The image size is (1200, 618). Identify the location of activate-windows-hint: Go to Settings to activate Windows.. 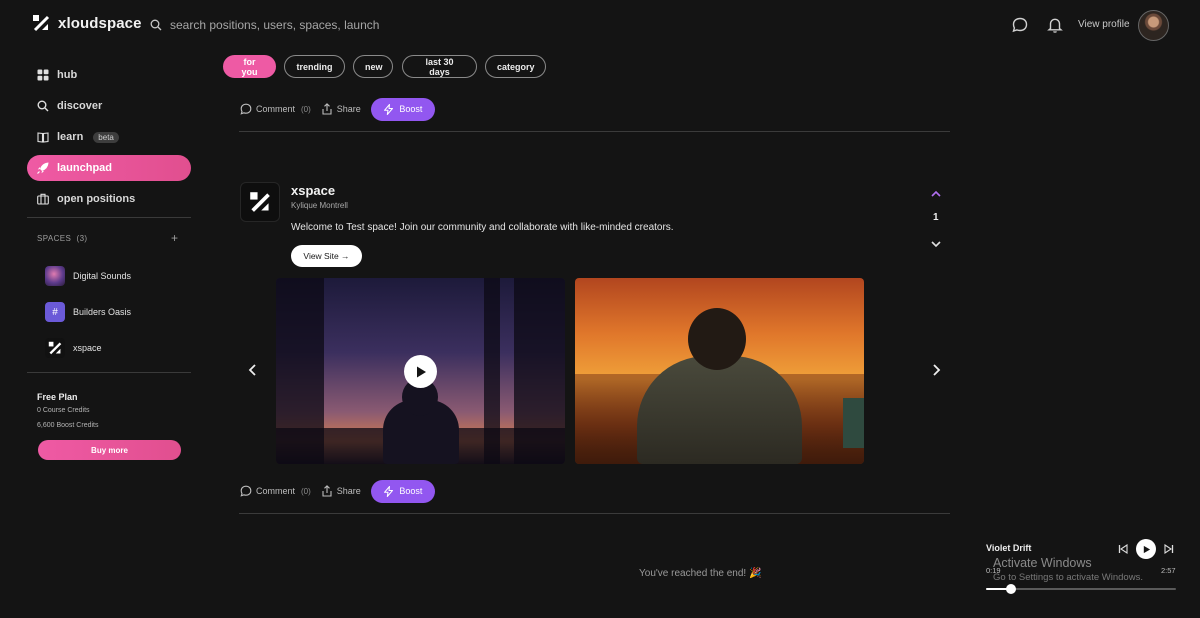
(1068, 577).